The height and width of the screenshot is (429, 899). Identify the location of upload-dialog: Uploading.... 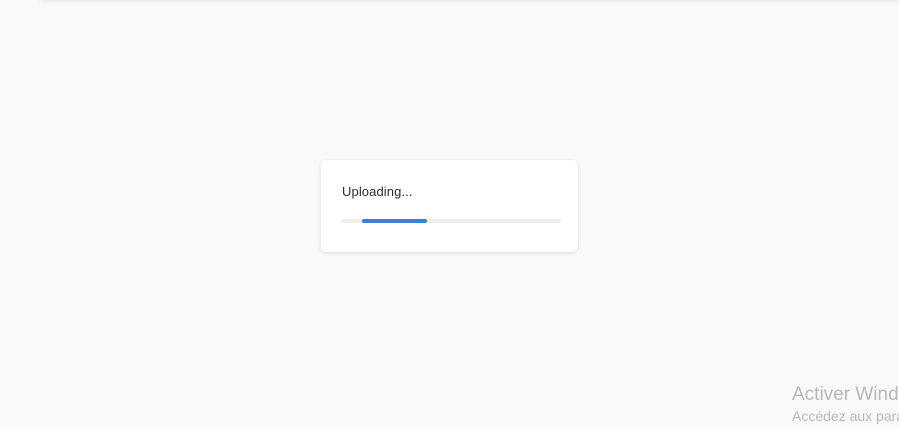
(449, 206).